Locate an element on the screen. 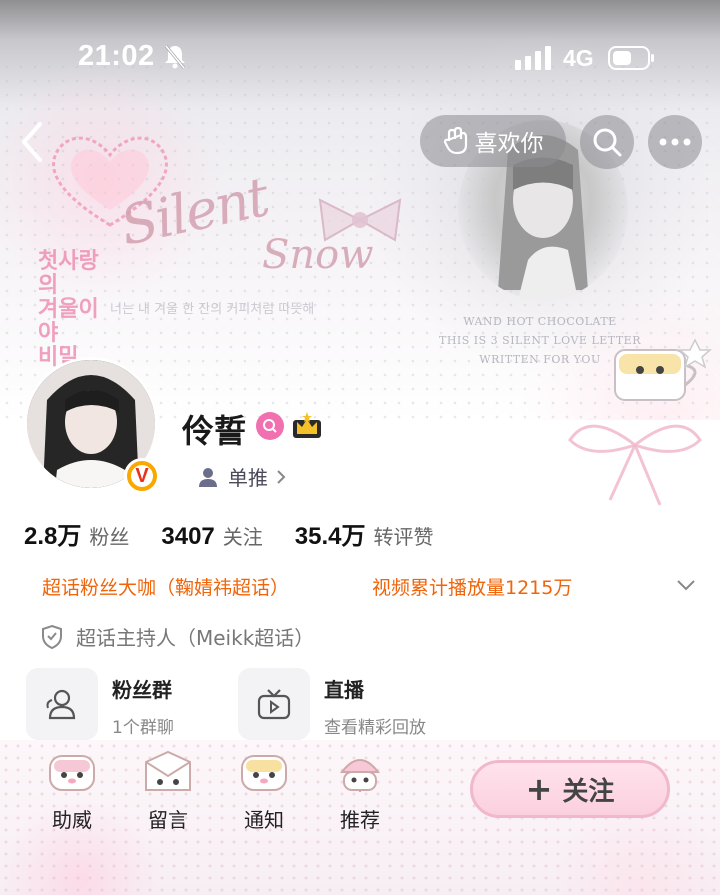  tab-message: 留言 is located at coordinates (168, 790).